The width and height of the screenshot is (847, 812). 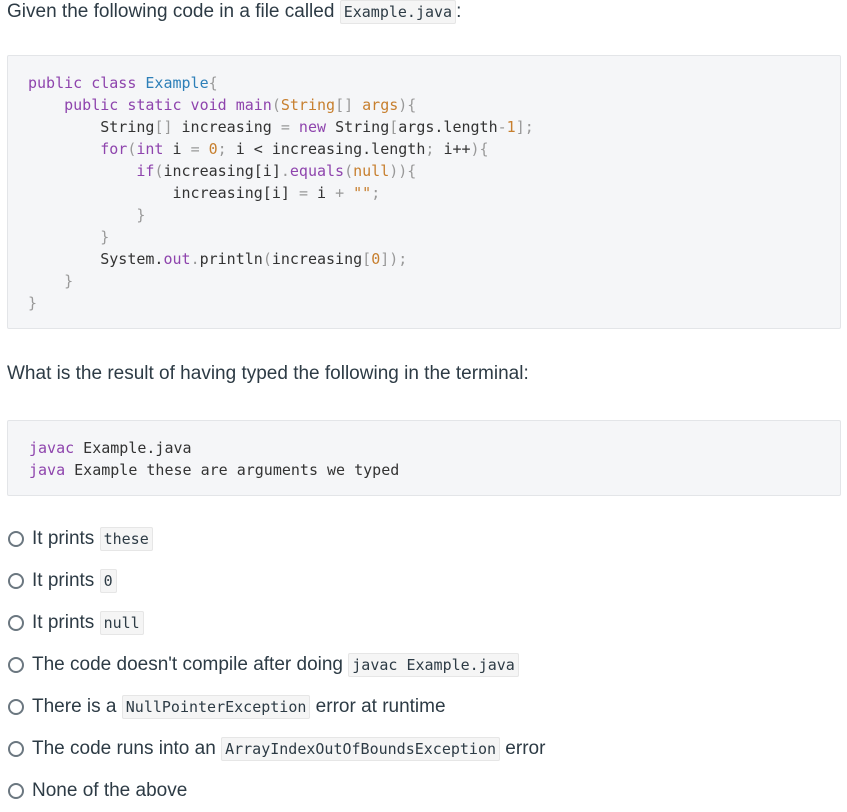 What do you see at coordinates (126, 539) in the screenshot?
I see `answer-code: these` at bounding box center [126, 539].